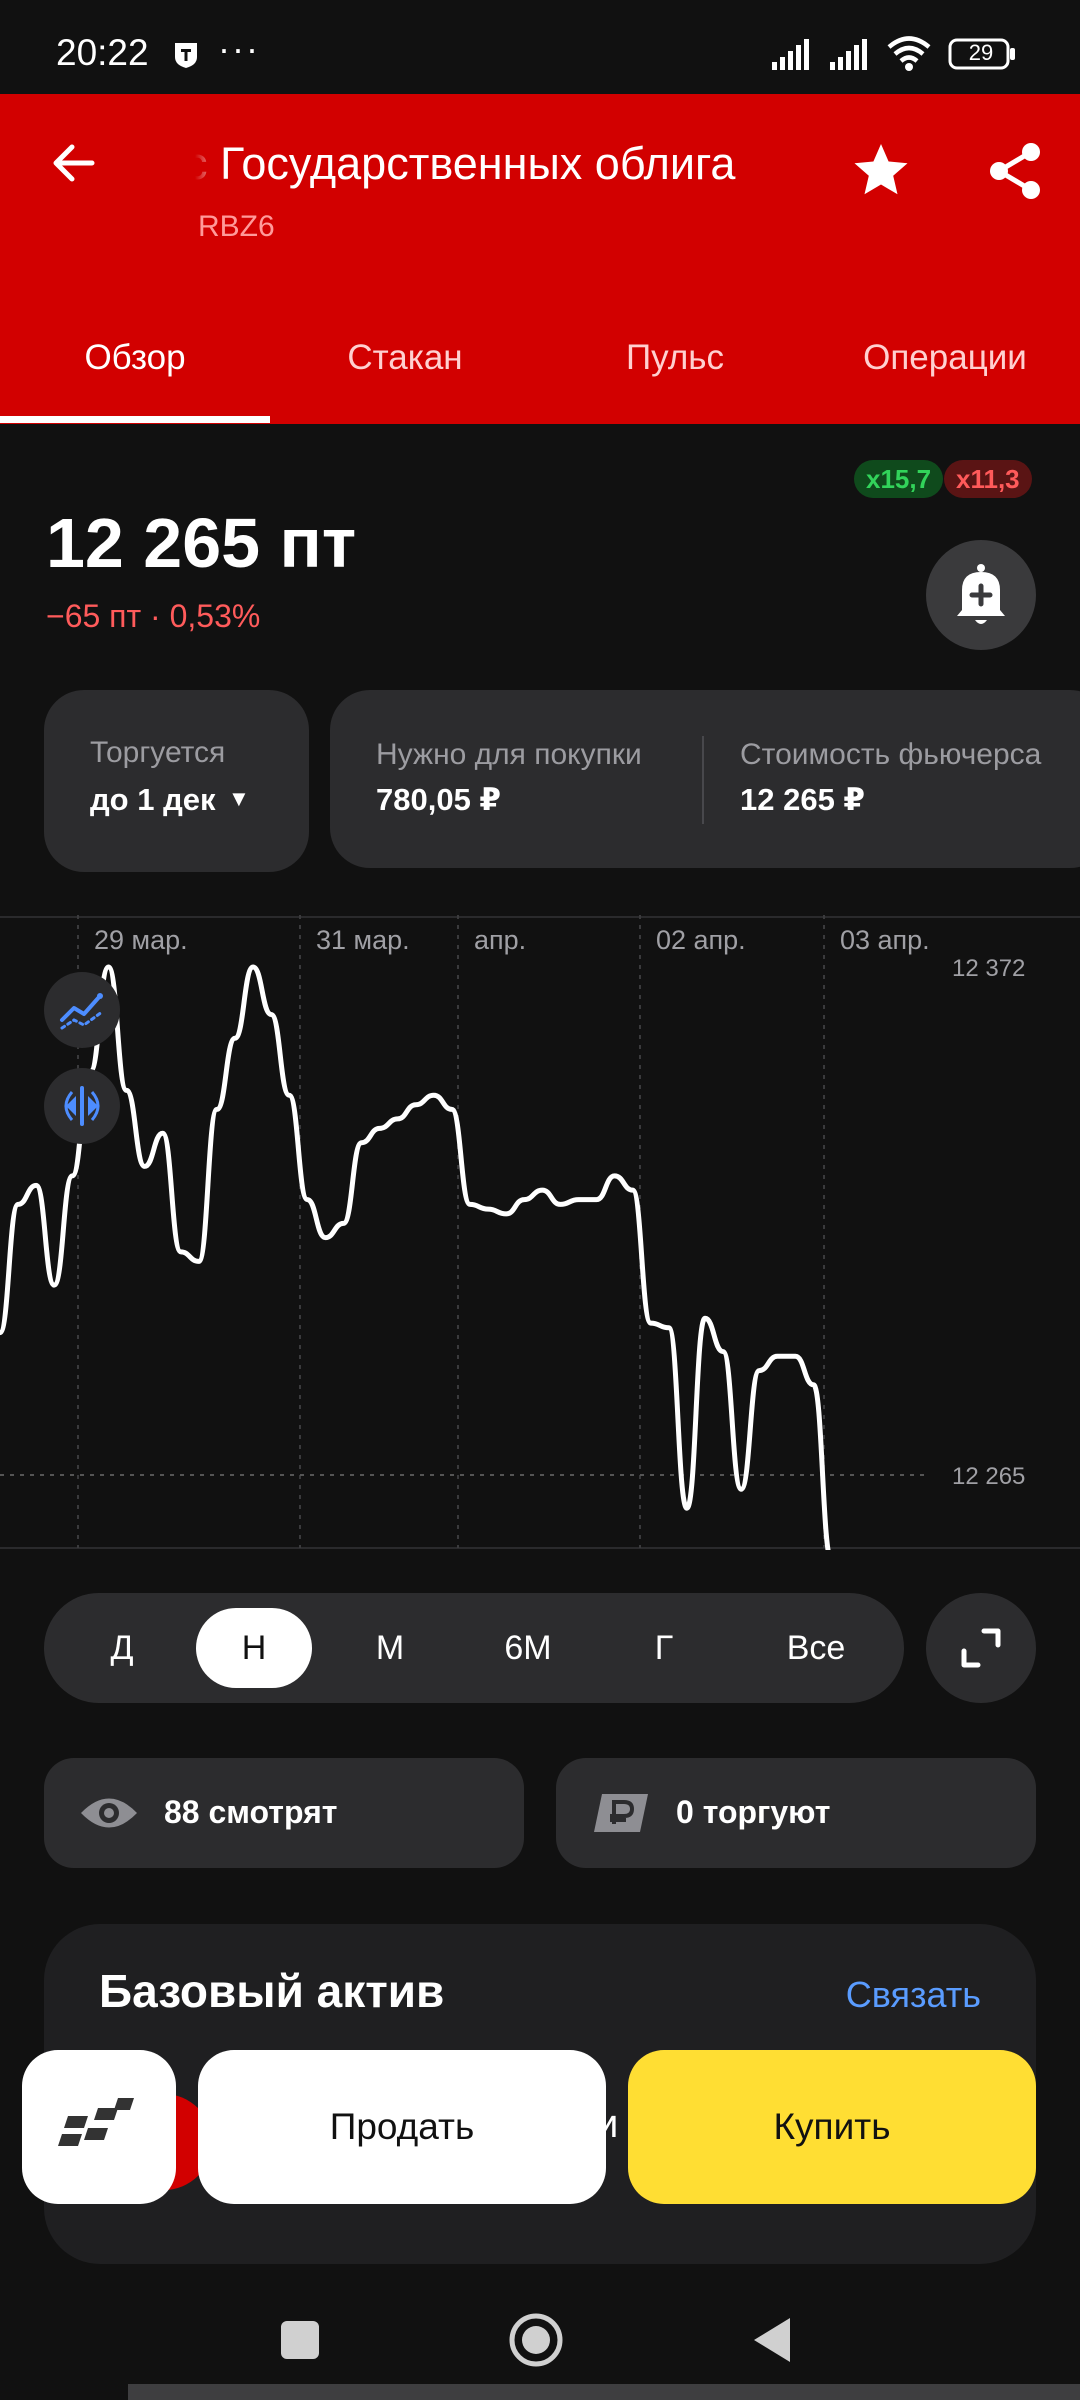  What do you see at coordinates (75, 163) in the screenshot?
I see `back-arrow-icon` at bounding box center [75, 163].